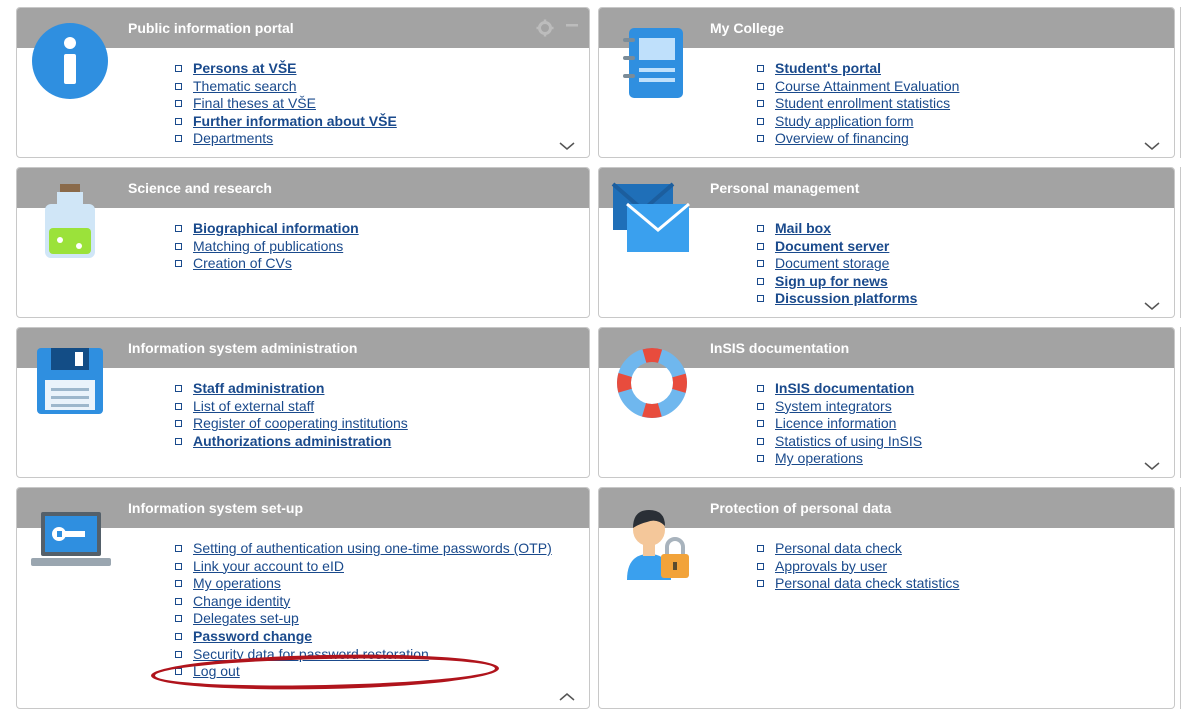 Image resolution: width=1184 pixels, height=714 pixels. Describe the element at coordinates (545, 28) in the screenshot. I see `gear-icon` at that location.